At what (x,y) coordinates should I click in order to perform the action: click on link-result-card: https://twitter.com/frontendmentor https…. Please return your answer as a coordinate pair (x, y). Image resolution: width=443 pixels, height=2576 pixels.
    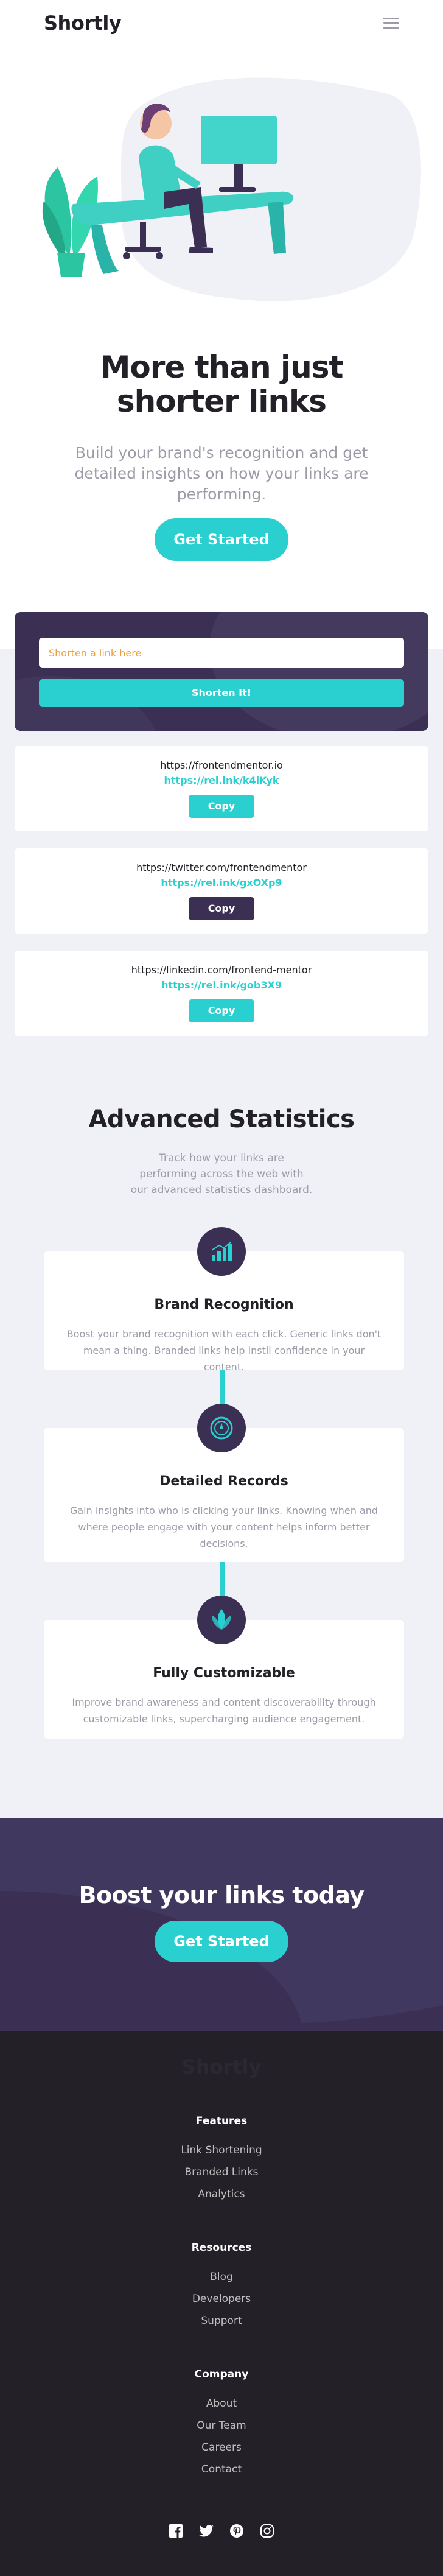
    Looking at the image, I should click on (221, 891).